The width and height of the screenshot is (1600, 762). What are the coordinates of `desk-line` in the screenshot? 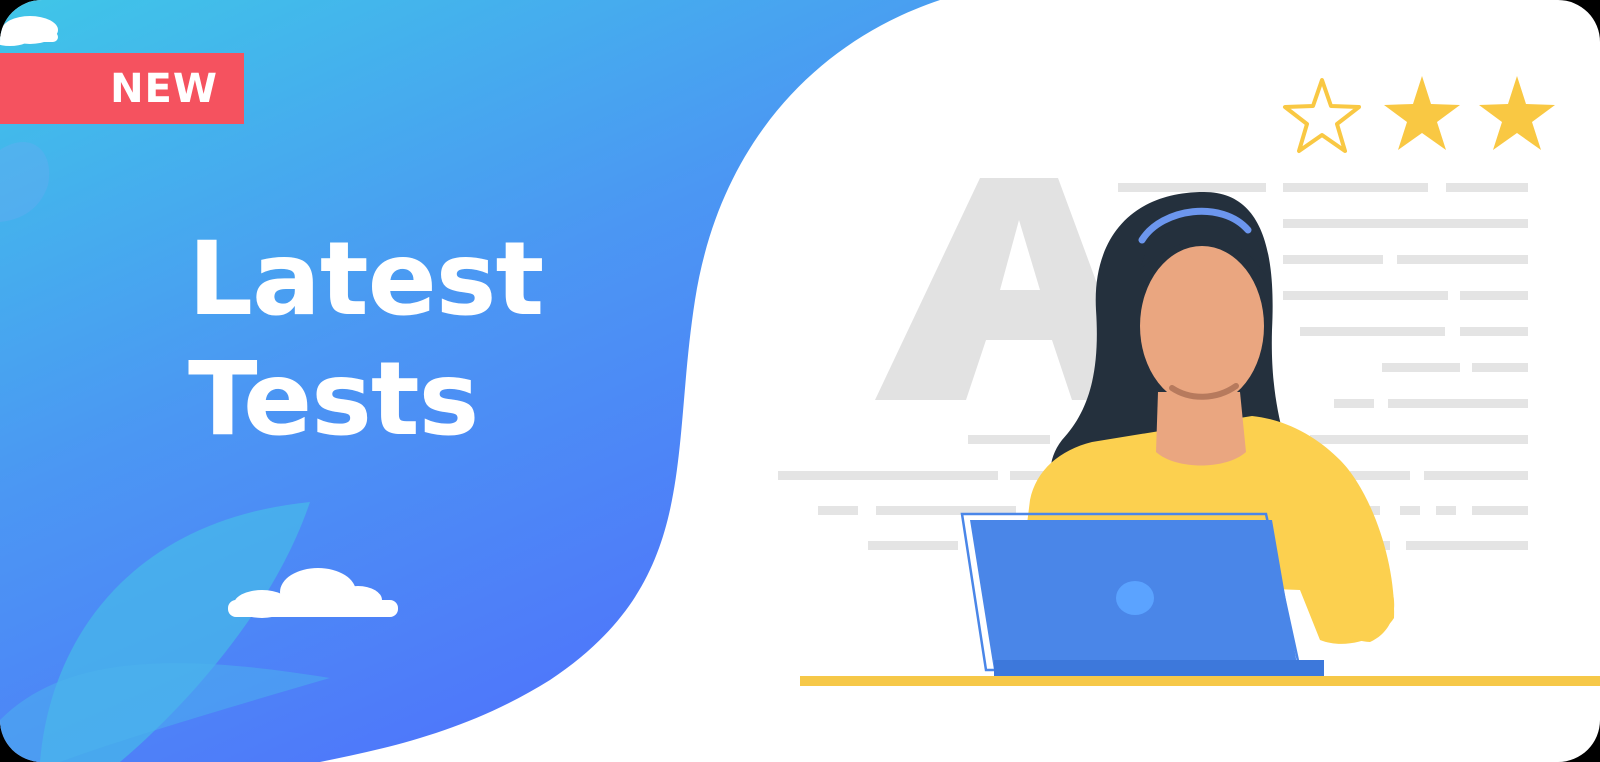 It's located at (1200, 681).